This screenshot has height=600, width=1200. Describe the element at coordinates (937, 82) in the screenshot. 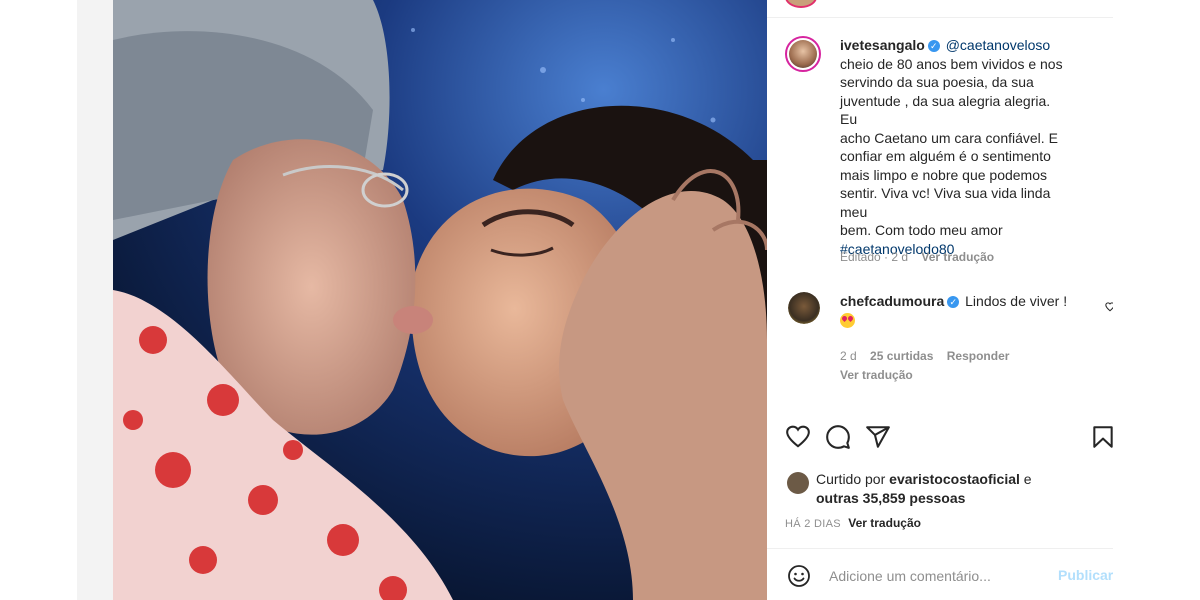

I see `caption-line: servindo da sua poesia, da sua` at that location.